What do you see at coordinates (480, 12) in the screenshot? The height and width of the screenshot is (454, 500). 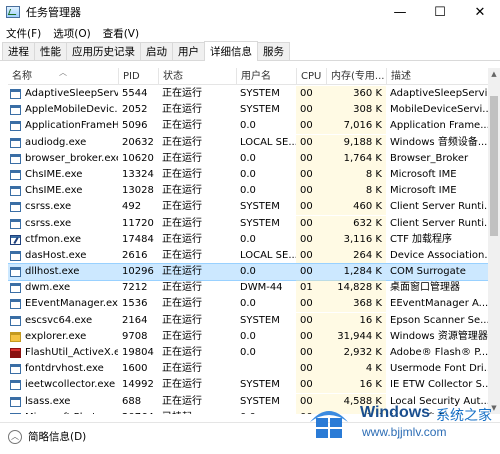 I see `close-button: ✕` at bounding box center [480, 12].